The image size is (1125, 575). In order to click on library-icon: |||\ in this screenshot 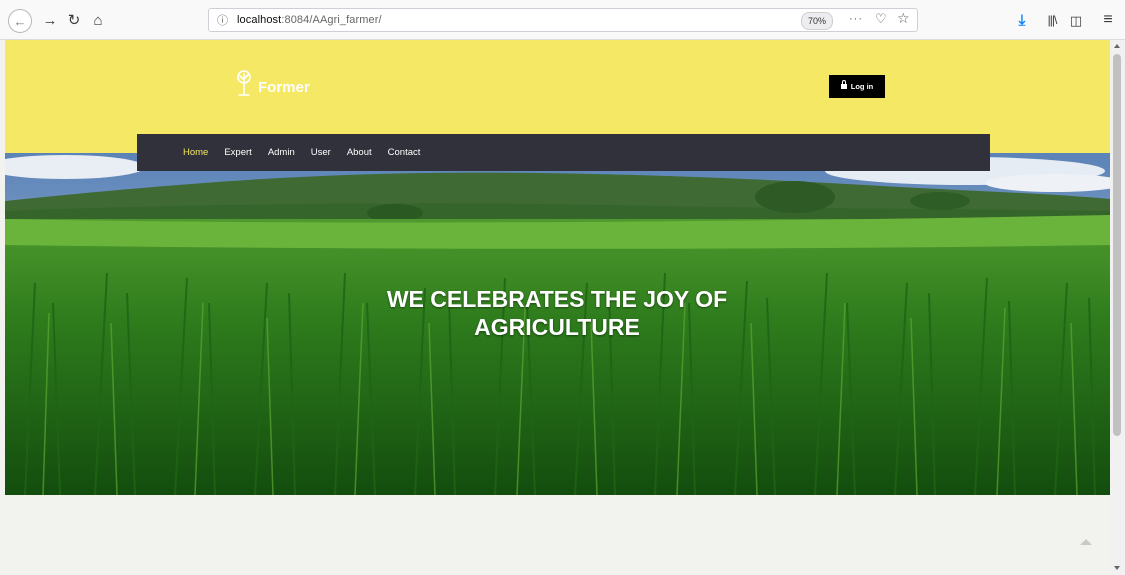, I will do `click(1052, 20)`.